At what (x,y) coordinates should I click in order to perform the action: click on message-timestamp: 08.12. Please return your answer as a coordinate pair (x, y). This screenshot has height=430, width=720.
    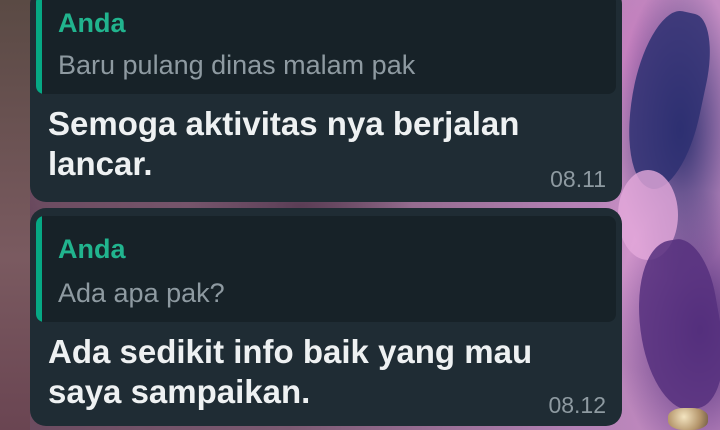
    Looking at the image, I should click on (577, 405).